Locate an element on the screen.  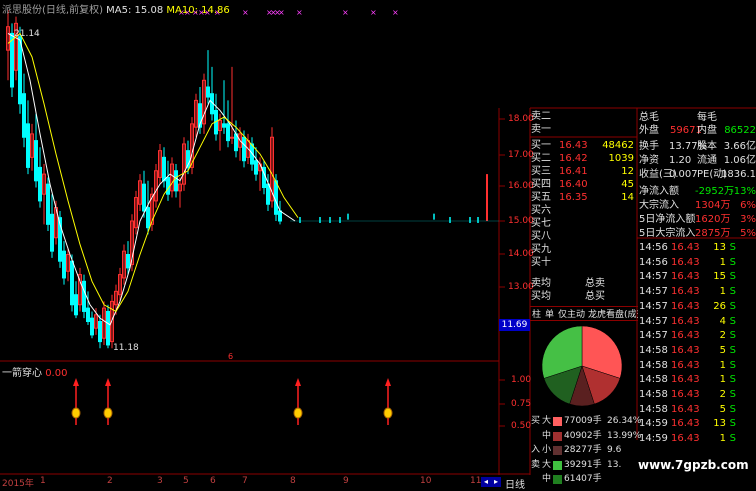
stat-row: 外盘 59671 内盘 86522 is located at coordinates (697, 130).